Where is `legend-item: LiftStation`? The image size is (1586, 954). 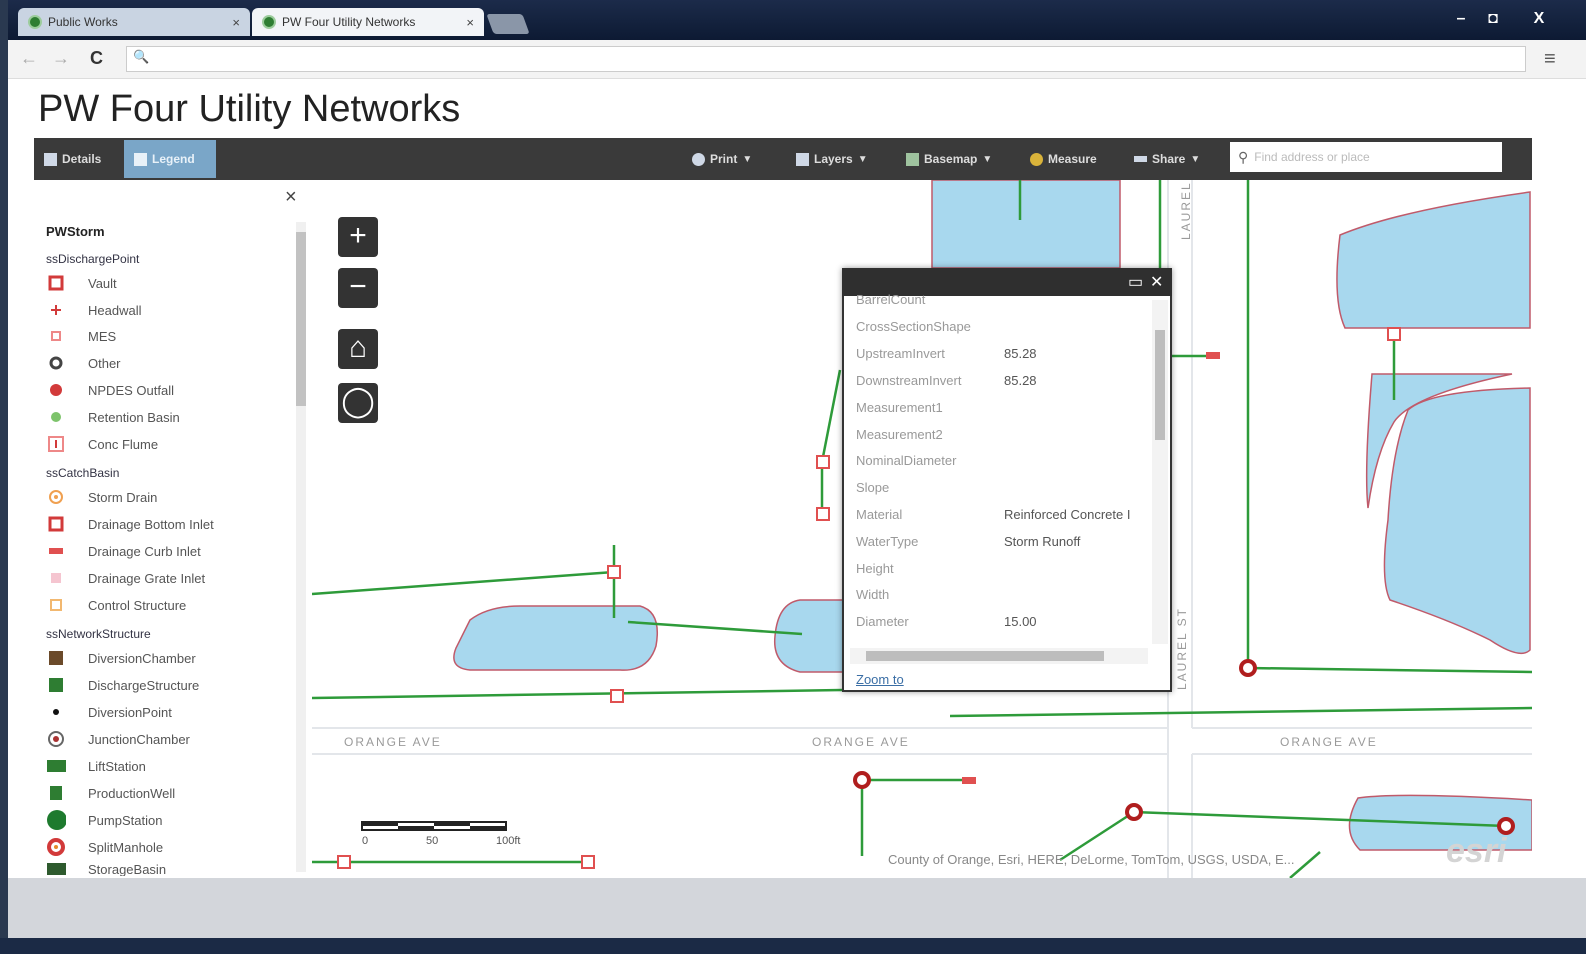 legend-item: LiftStation is located at coordinates (96, 766).